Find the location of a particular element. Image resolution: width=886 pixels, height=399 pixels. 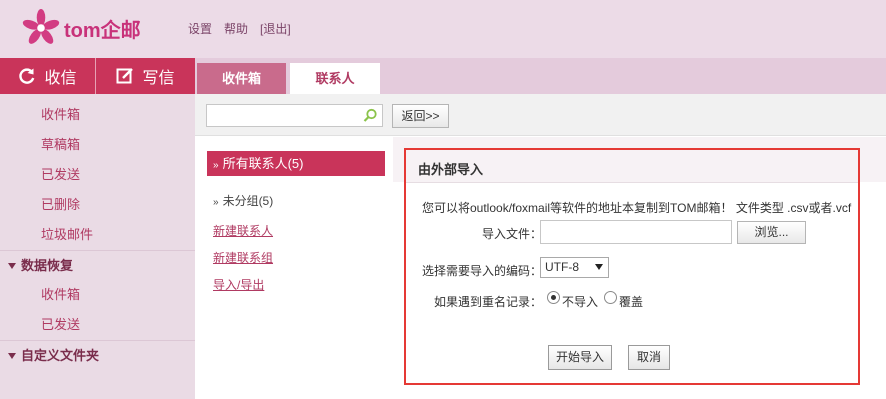

cancel-button: 取消 is located at coordinates (649, 357).